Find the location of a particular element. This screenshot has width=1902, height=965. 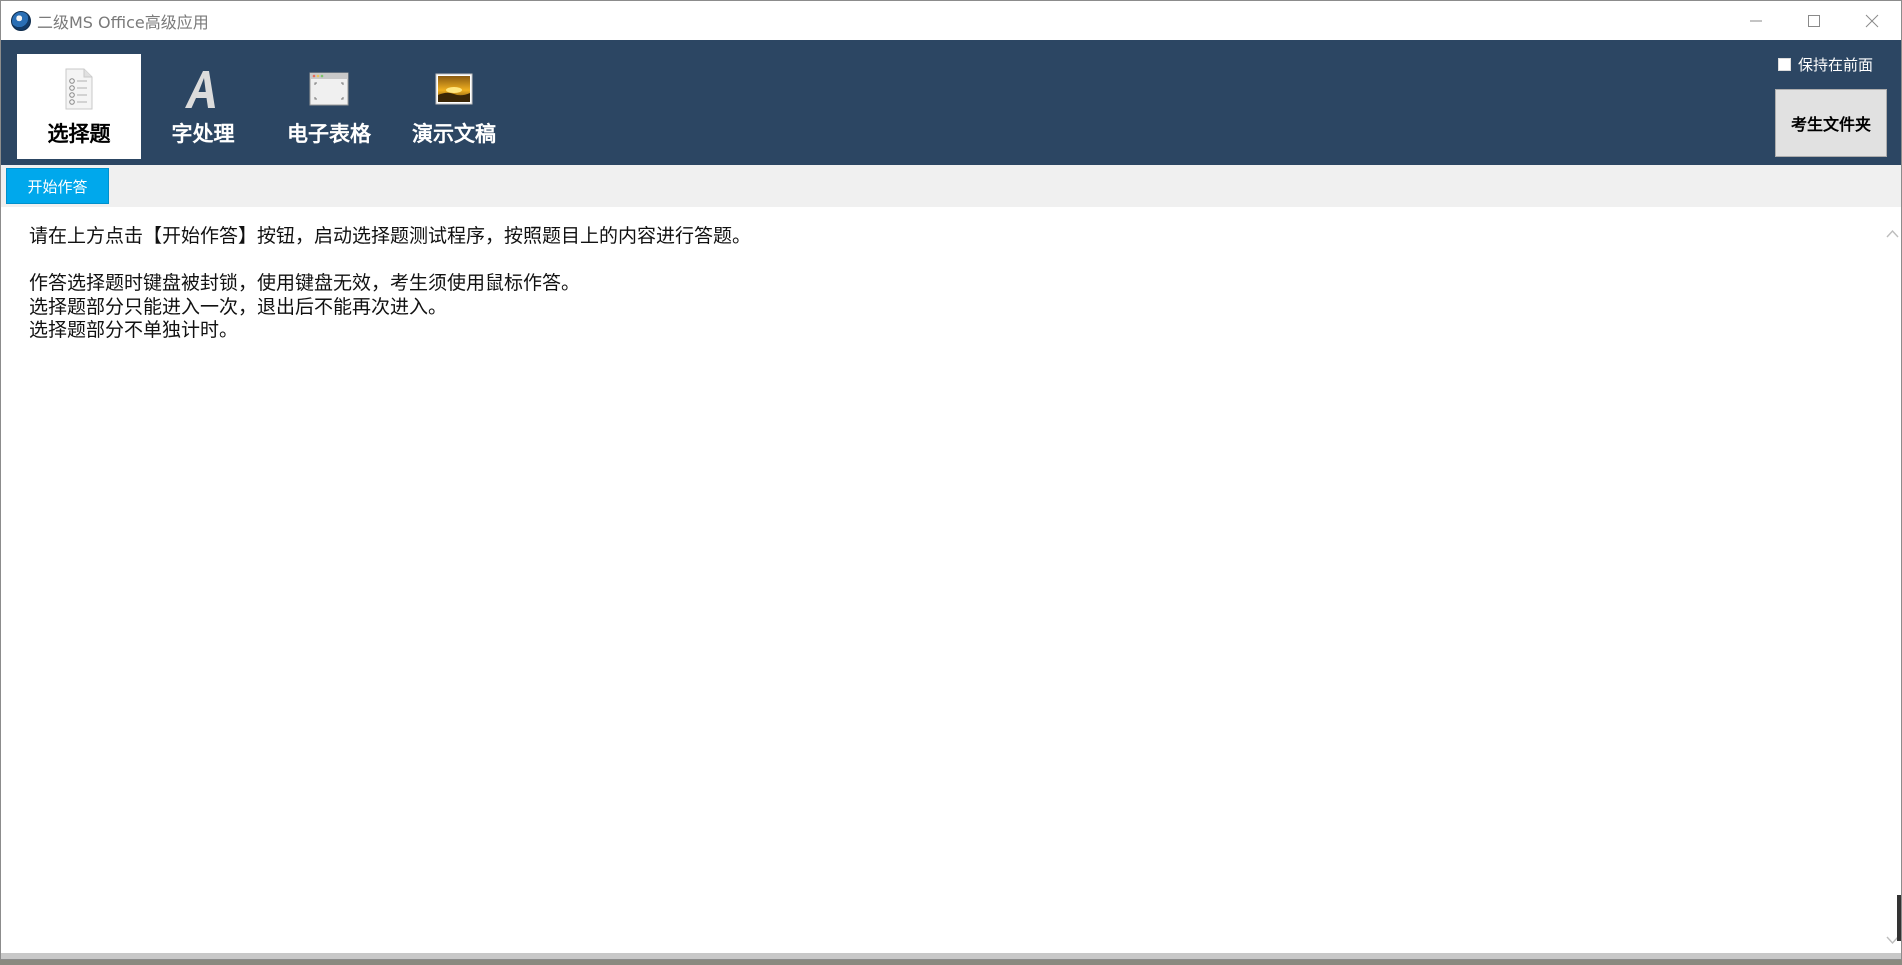

tab-choice-label: 选择题 is located at coordinates (79, 134).